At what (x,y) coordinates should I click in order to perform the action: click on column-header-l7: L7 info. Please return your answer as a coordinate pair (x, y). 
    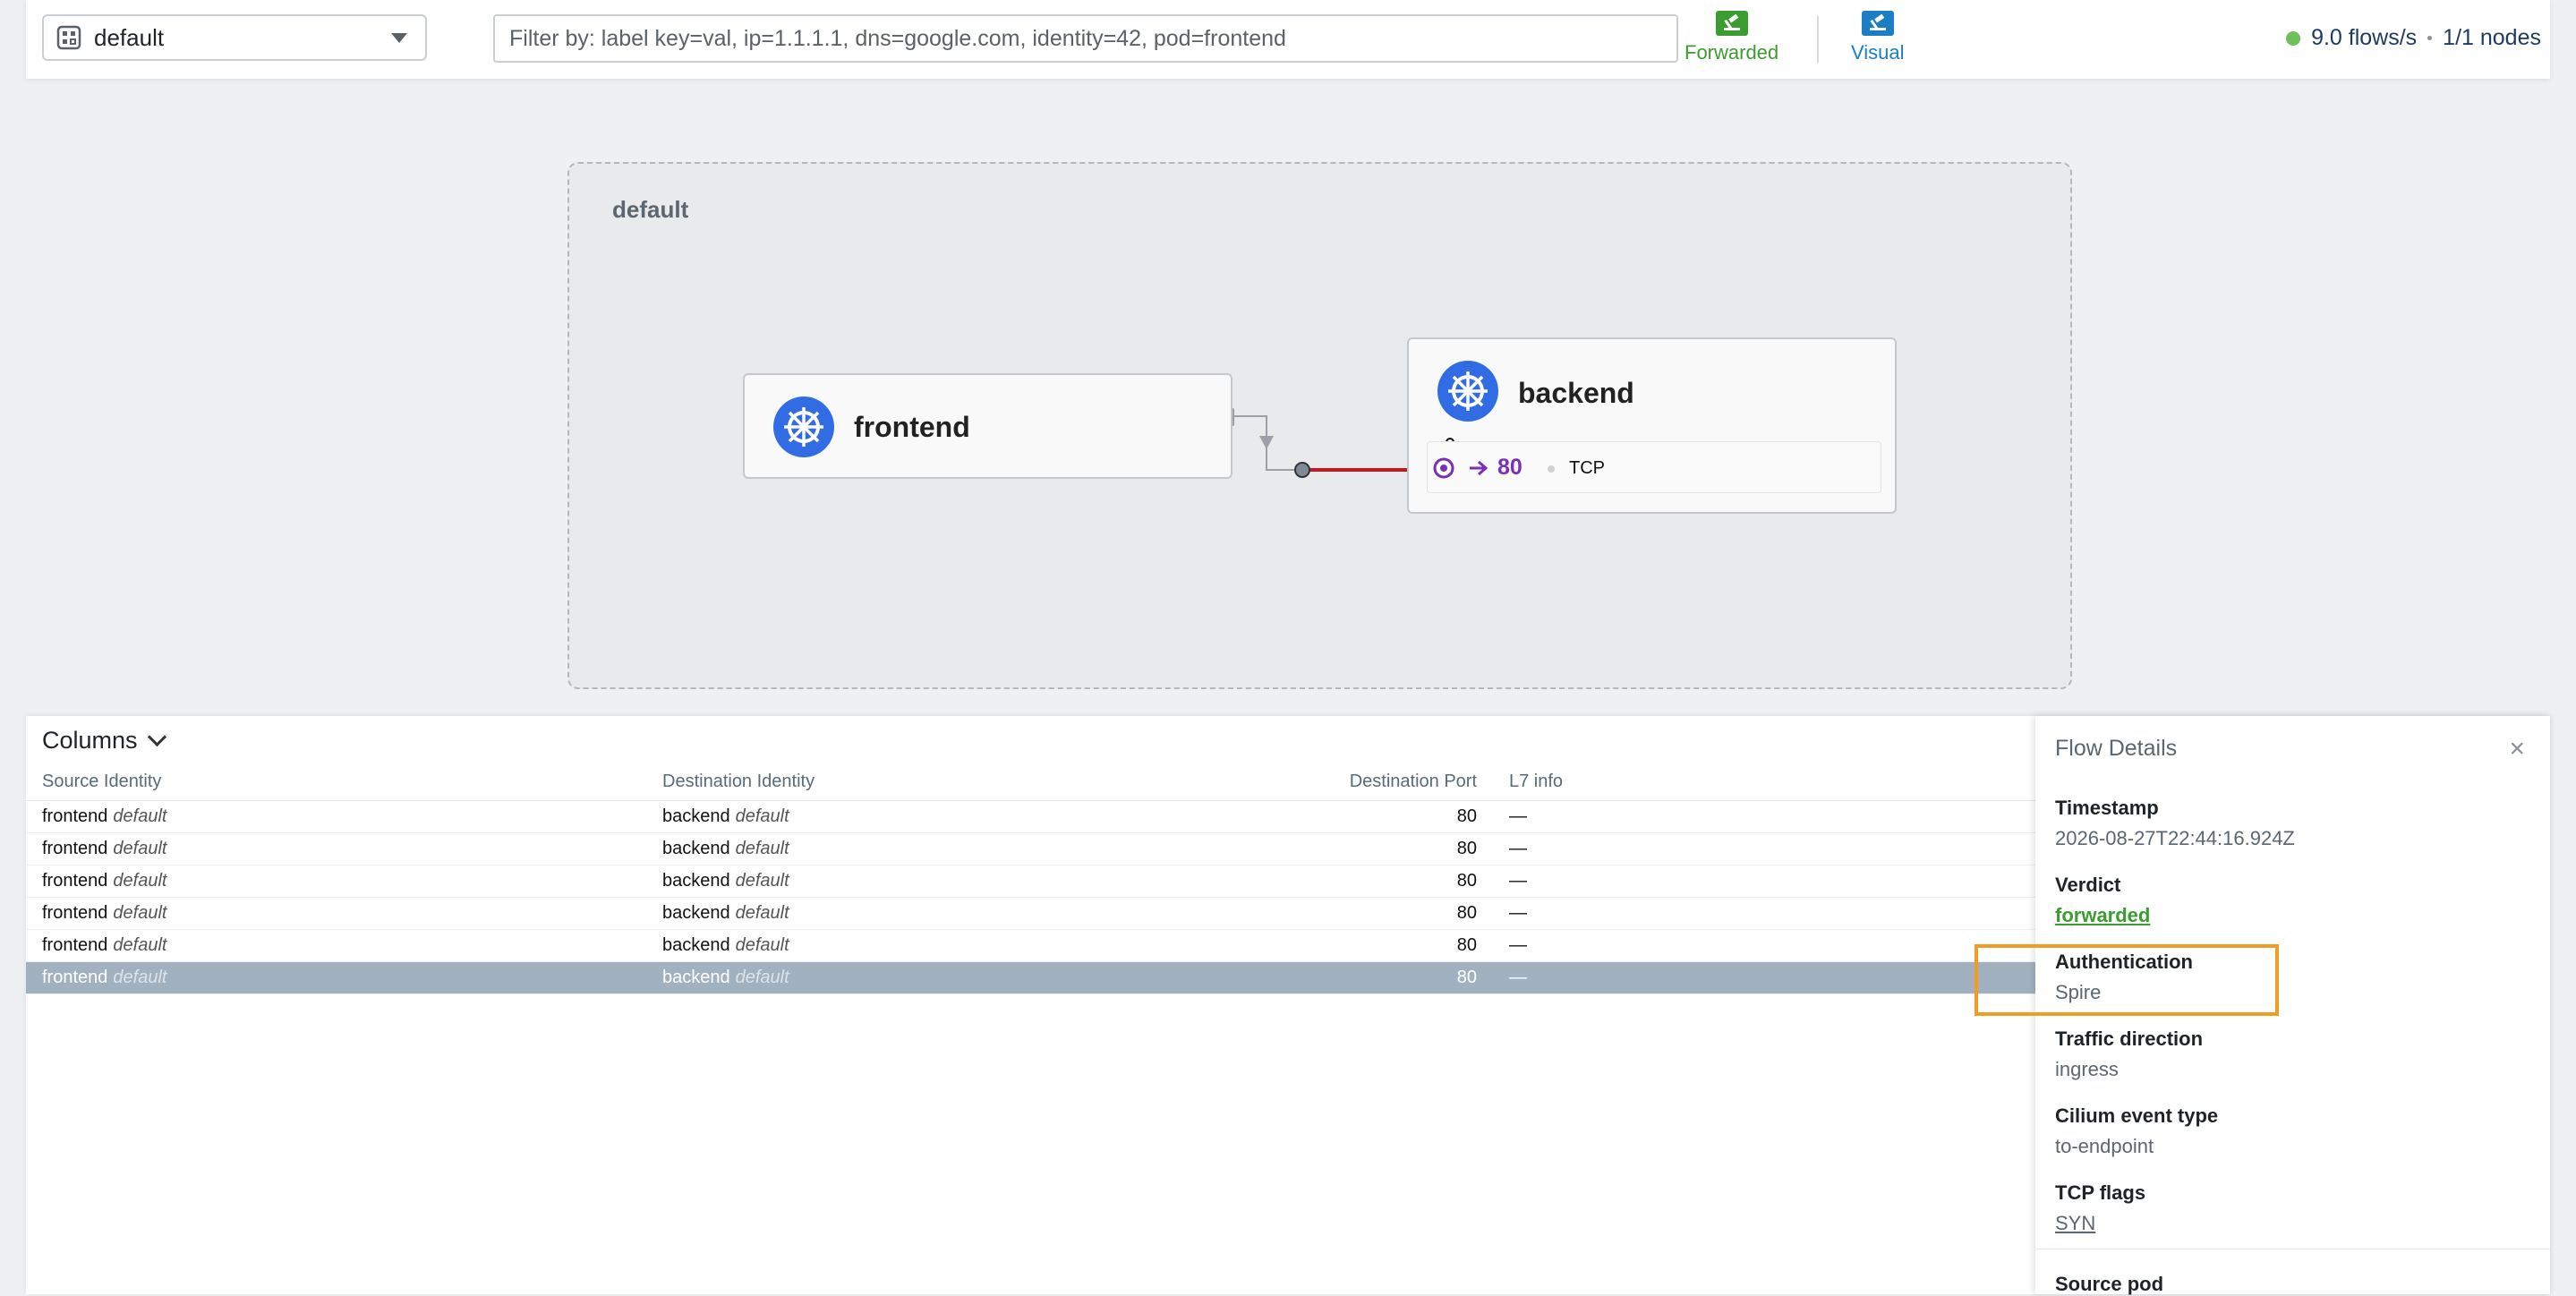
    Looking at the image, I should click on (1764, 782).